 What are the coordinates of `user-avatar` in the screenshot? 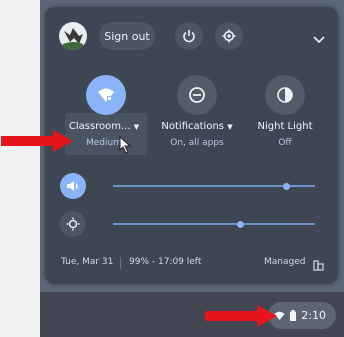 It's located at (73, 36).